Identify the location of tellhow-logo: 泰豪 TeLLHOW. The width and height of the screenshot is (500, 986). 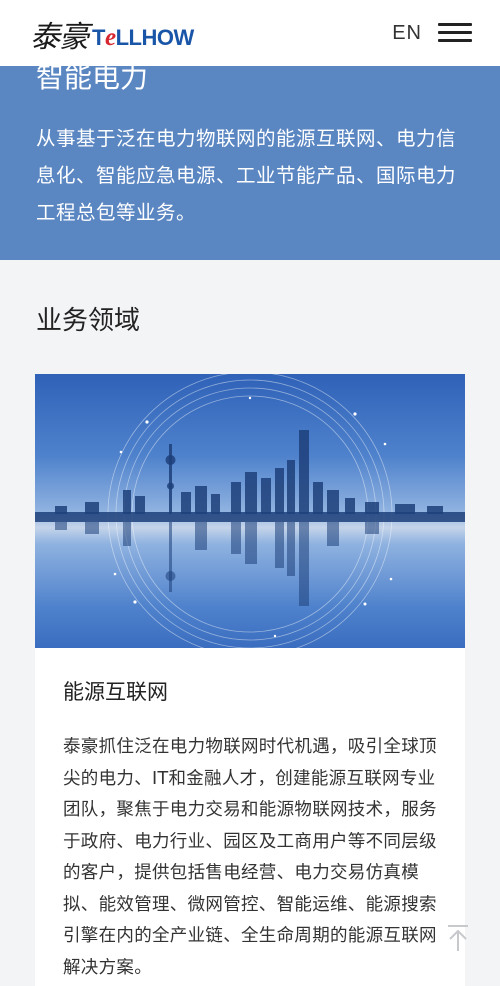
(112, 33).